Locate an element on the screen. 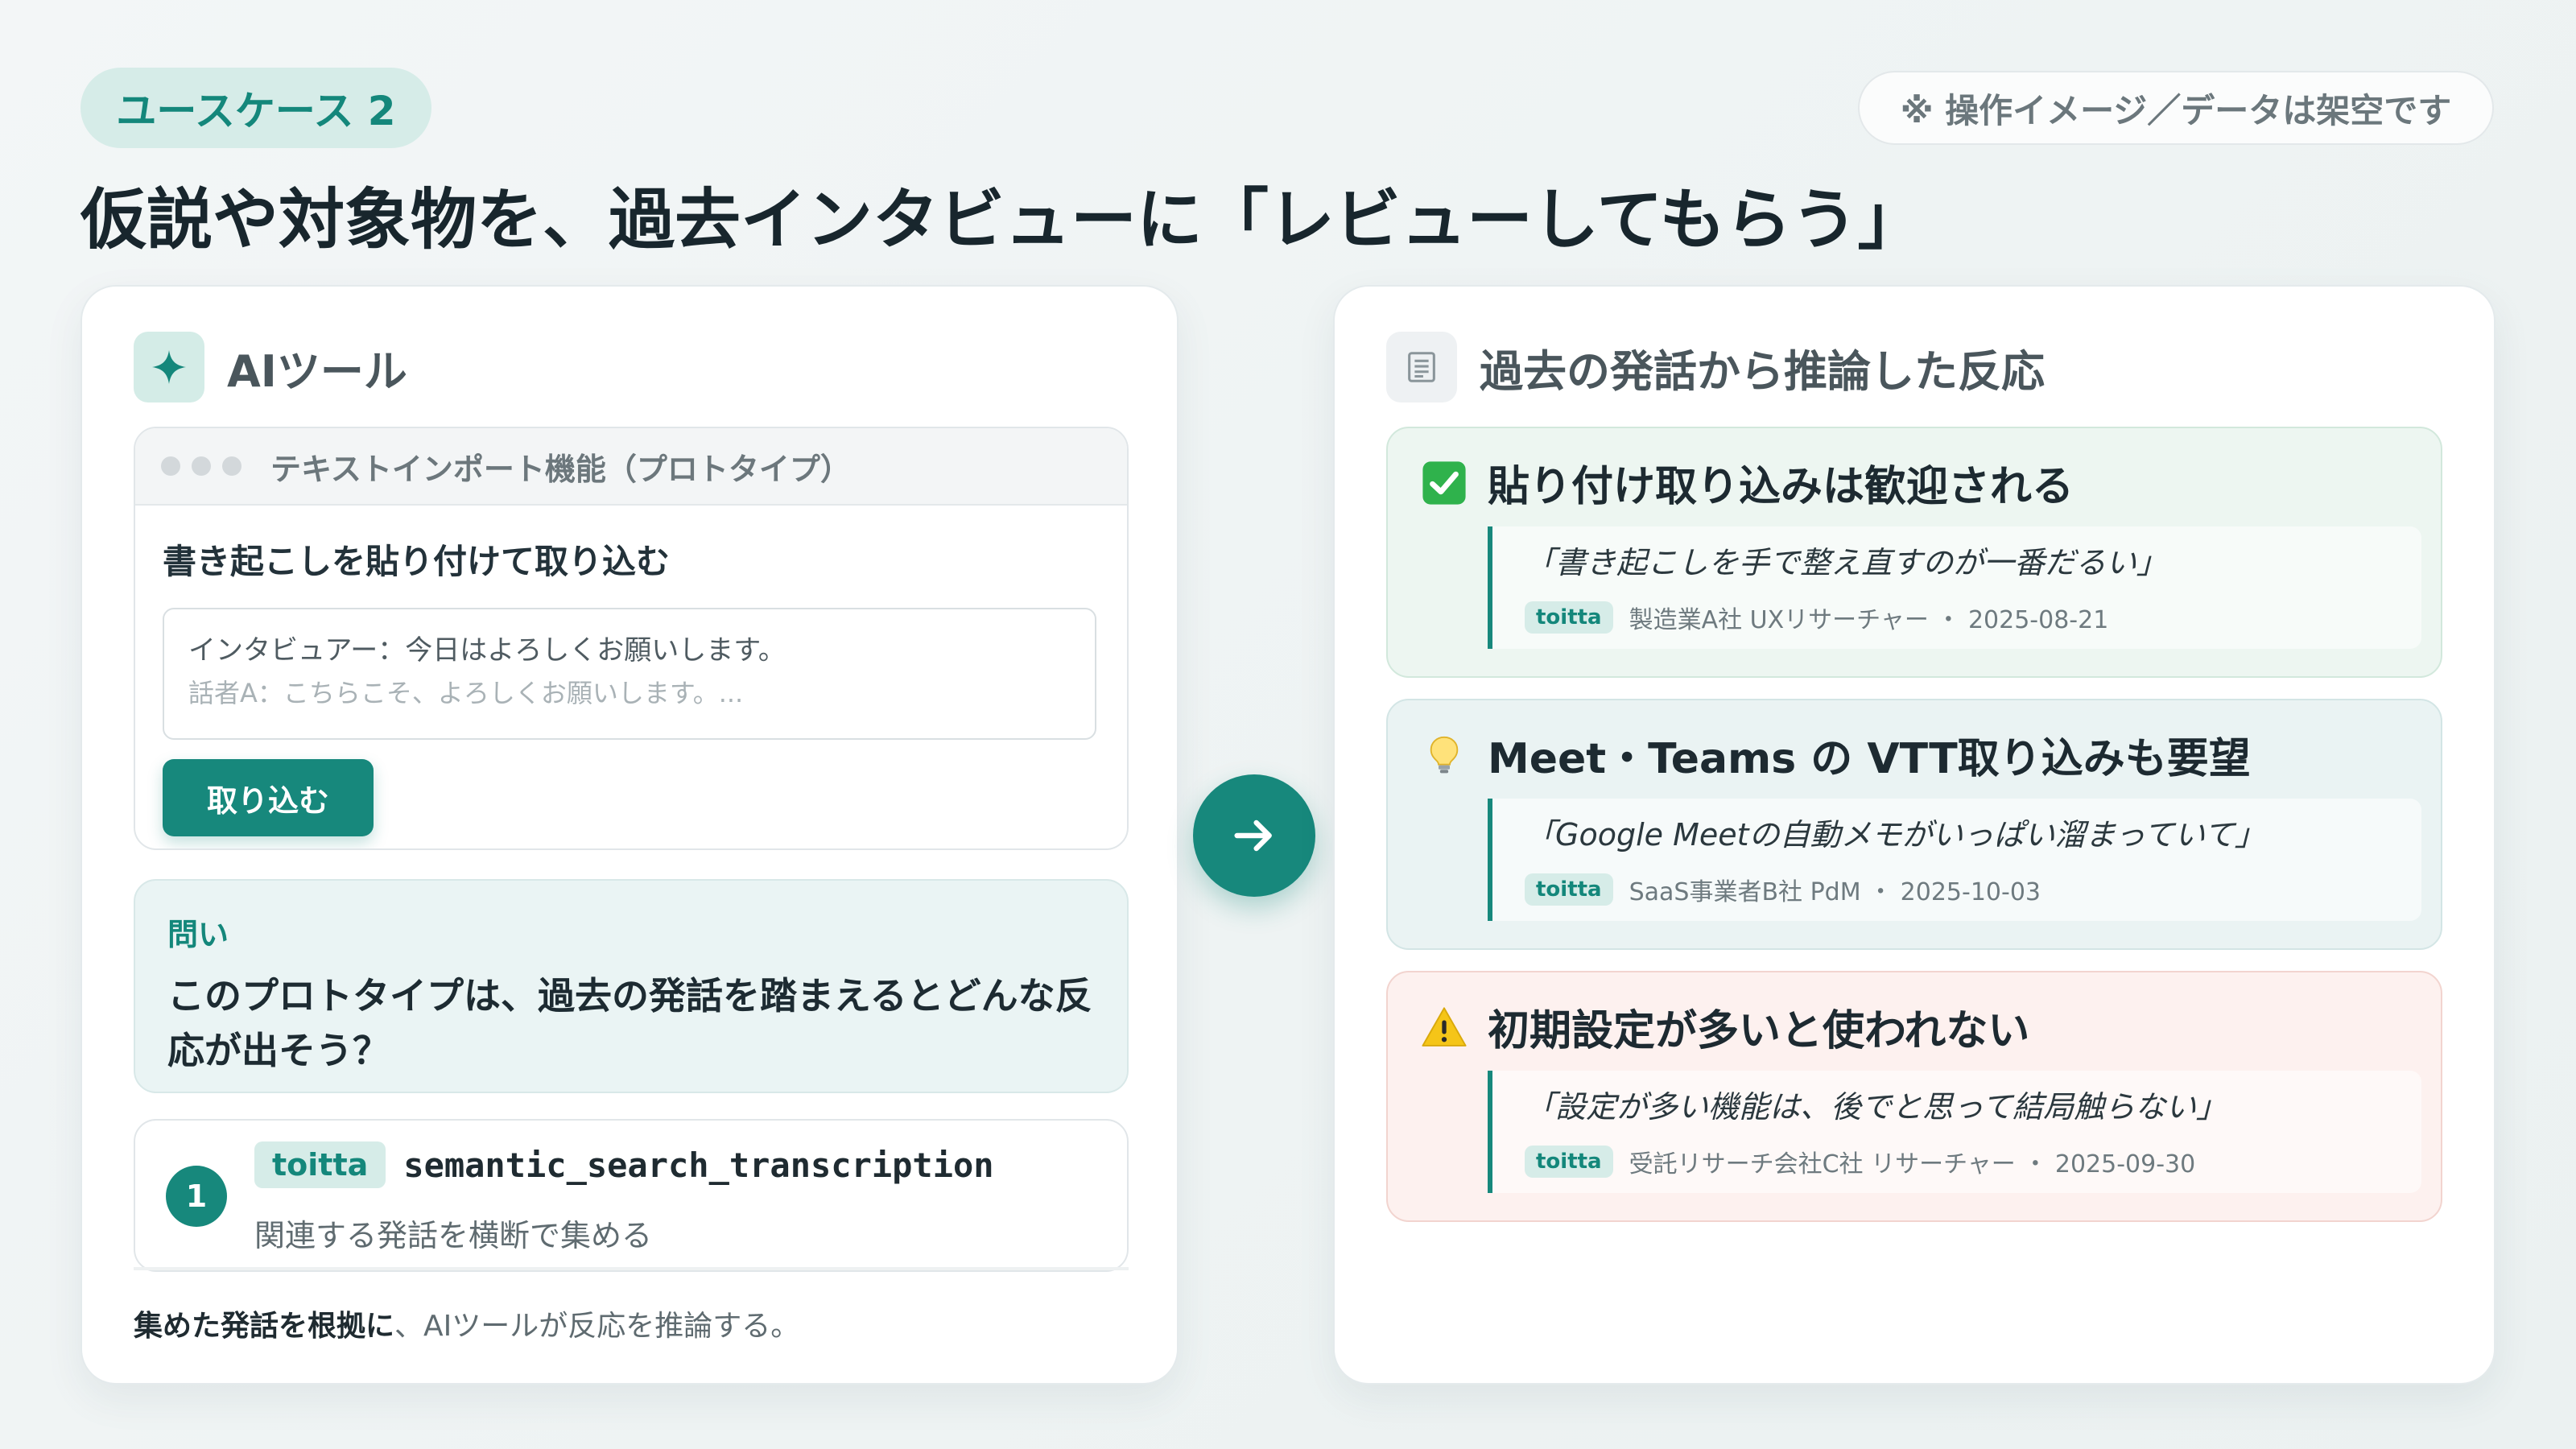  document-icon is located at coordinates (1421, 367).